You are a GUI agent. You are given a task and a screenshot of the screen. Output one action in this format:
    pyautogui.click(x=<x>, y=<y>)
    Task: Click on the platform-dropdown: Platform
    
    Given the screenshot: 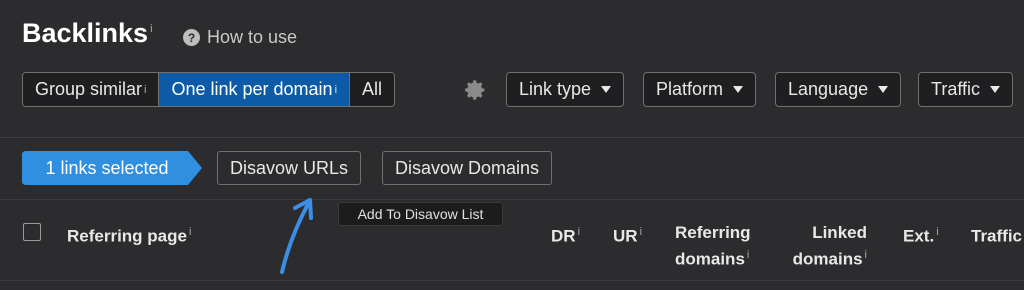 What is the action you would take?
    pyautogui.click(x=700, y=89)
    